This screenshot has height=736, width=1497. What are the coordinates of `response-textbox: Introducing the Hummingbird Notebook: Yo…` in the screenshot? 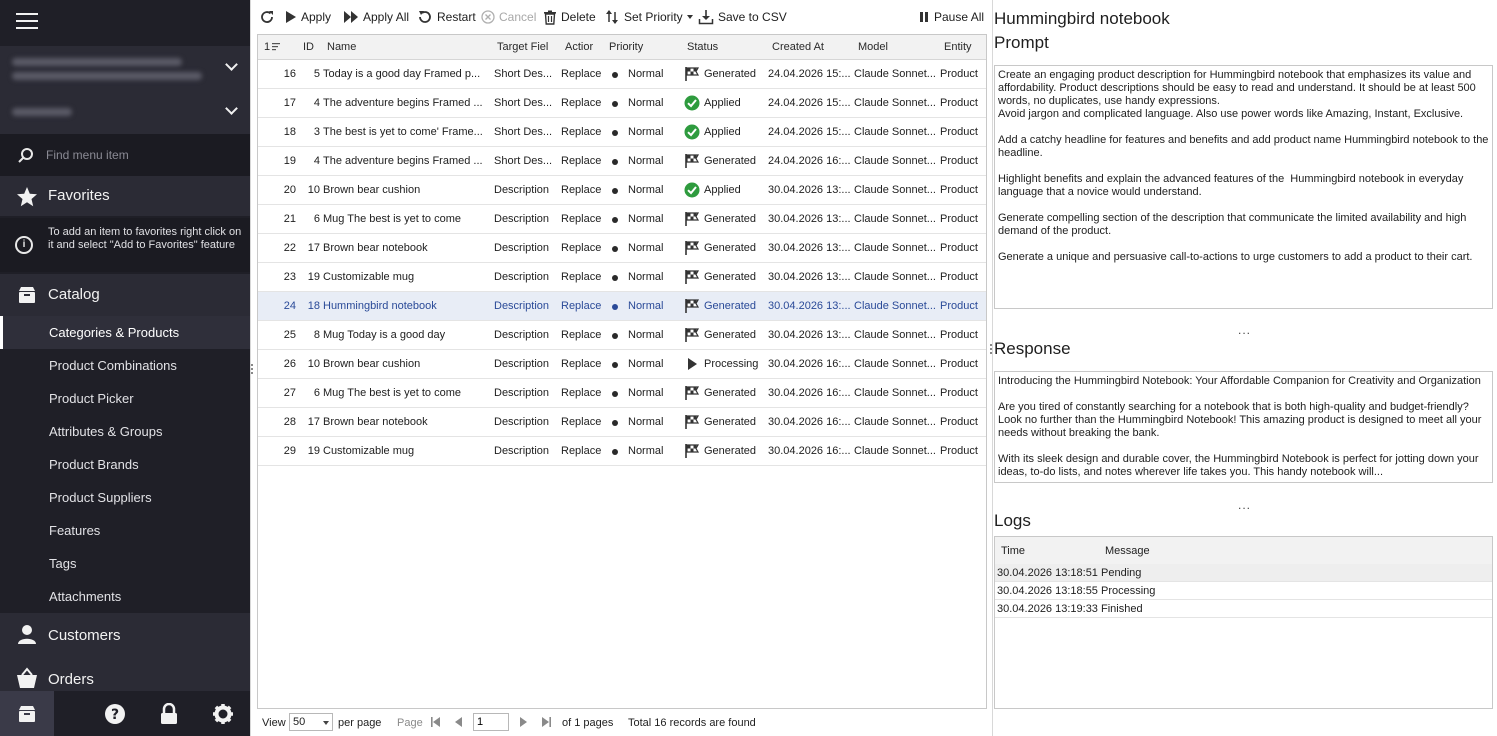 It's located at (1243, 427).